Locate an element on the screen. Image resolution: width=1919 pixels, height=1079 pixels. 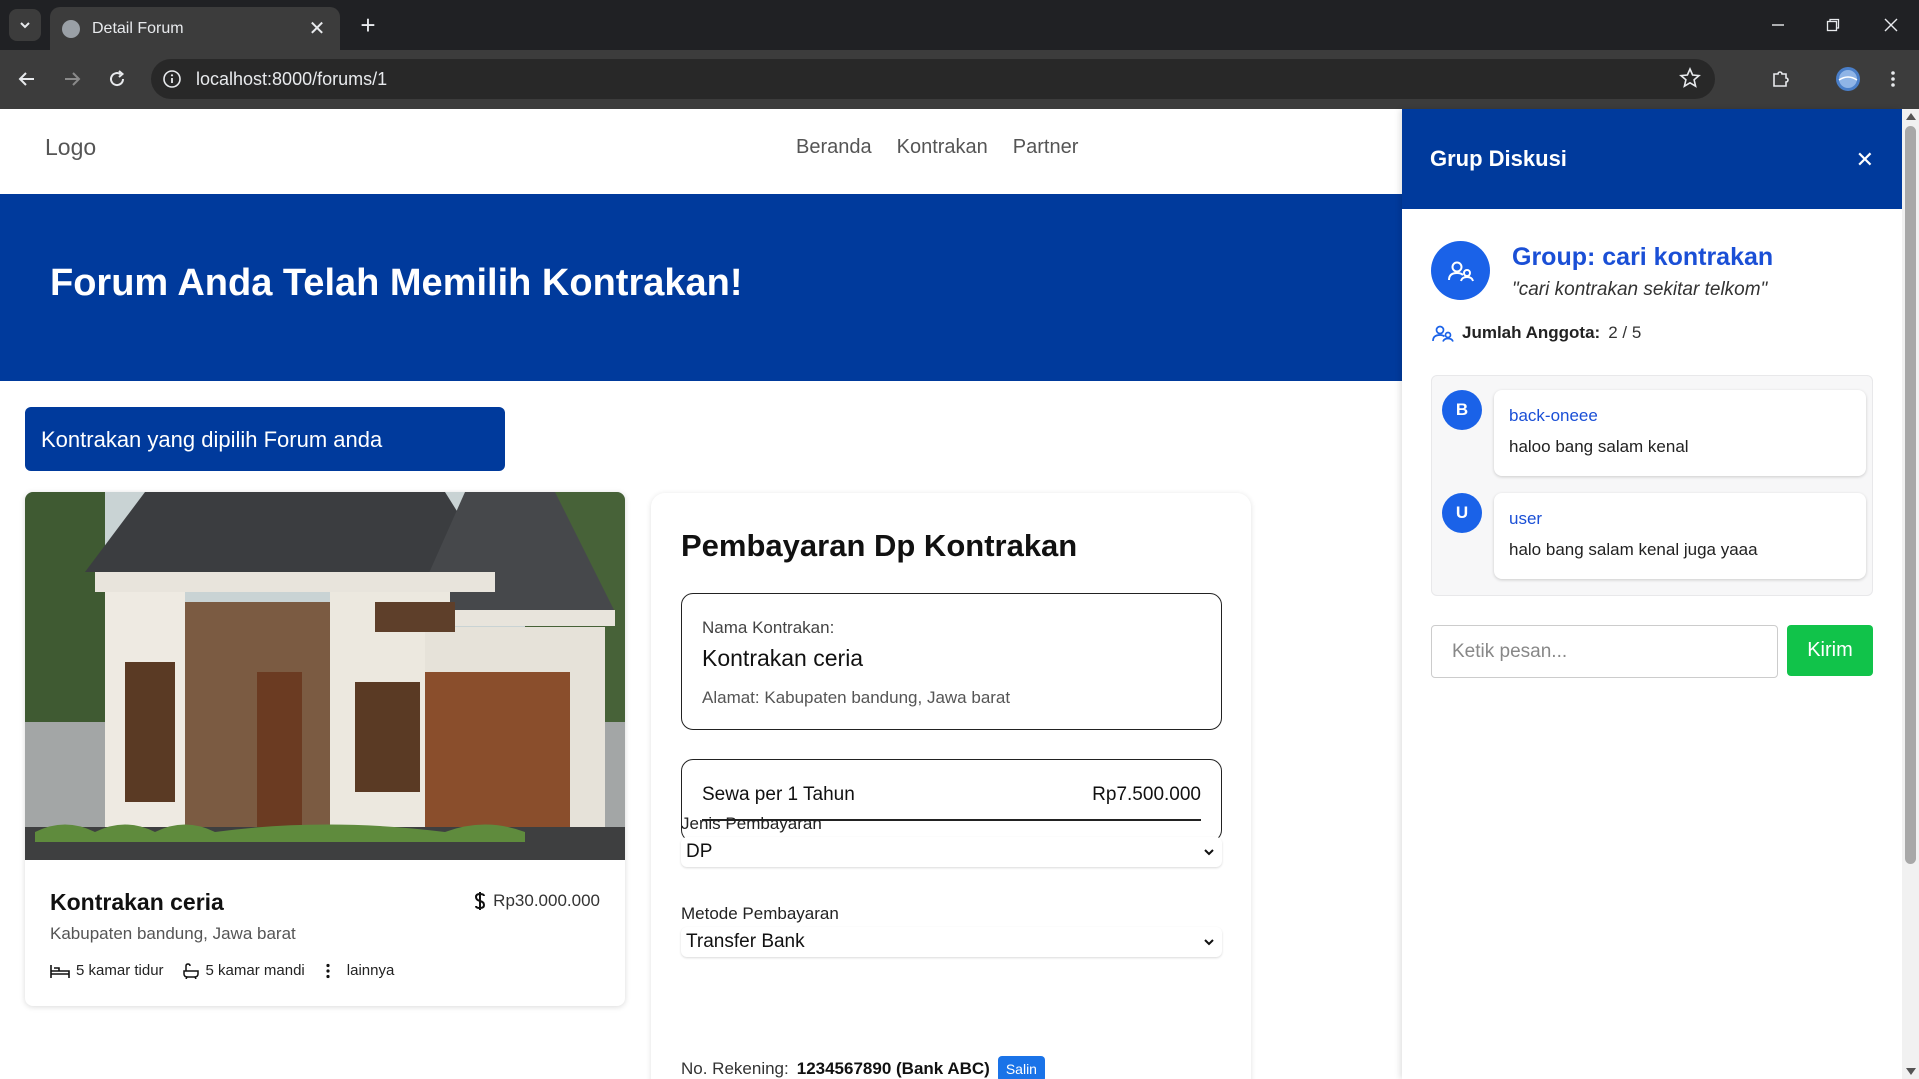
site-info-icon is located at coordinates (172, 79).